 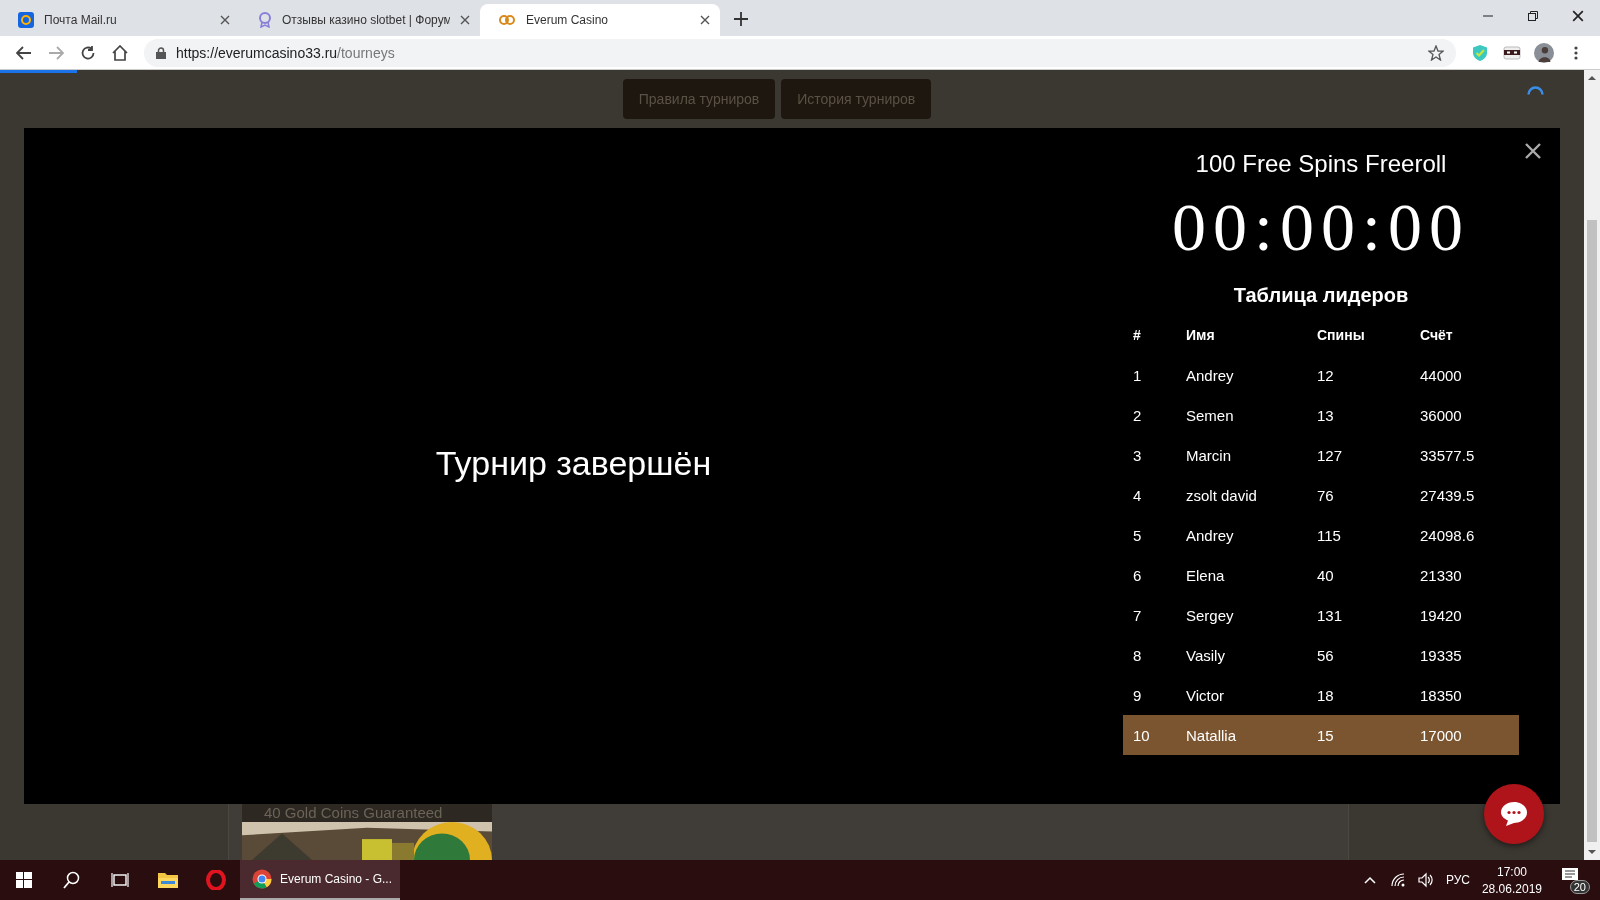 I want to click on search-icon, so click(x=72, y=880).